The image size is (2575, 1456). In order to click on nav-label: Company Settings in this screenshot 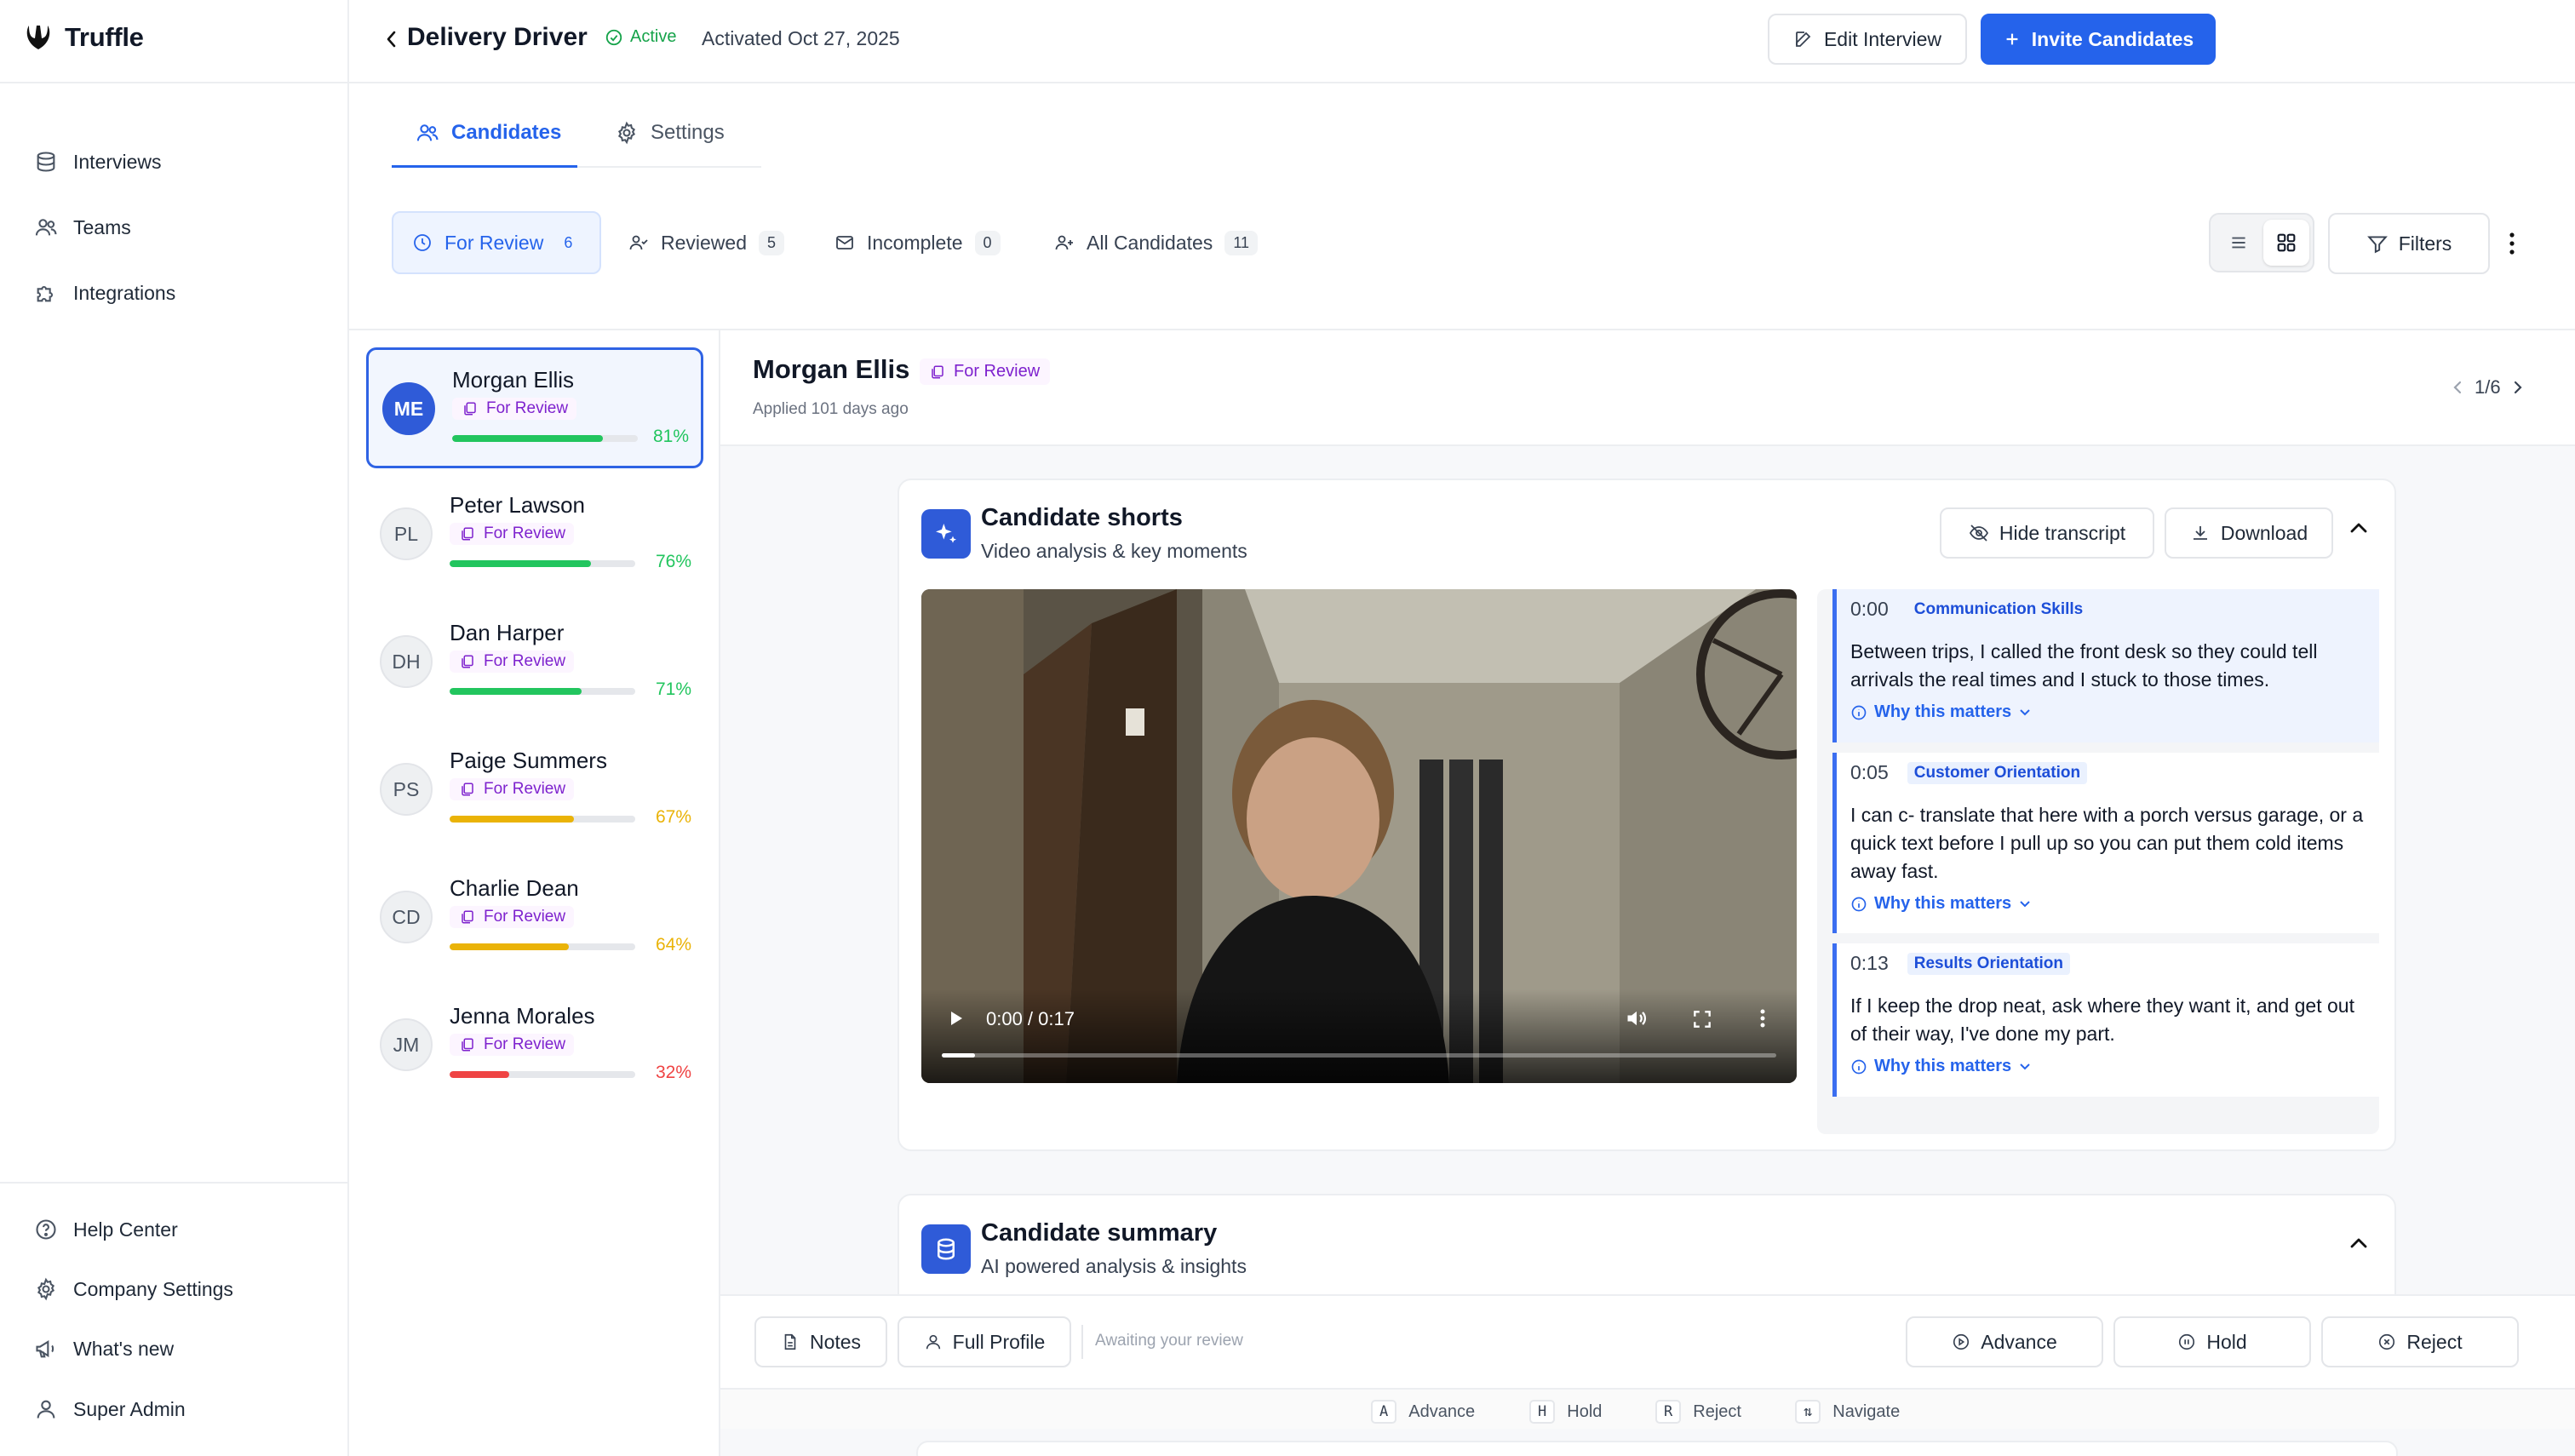, I will do `click(153, 1288)`.